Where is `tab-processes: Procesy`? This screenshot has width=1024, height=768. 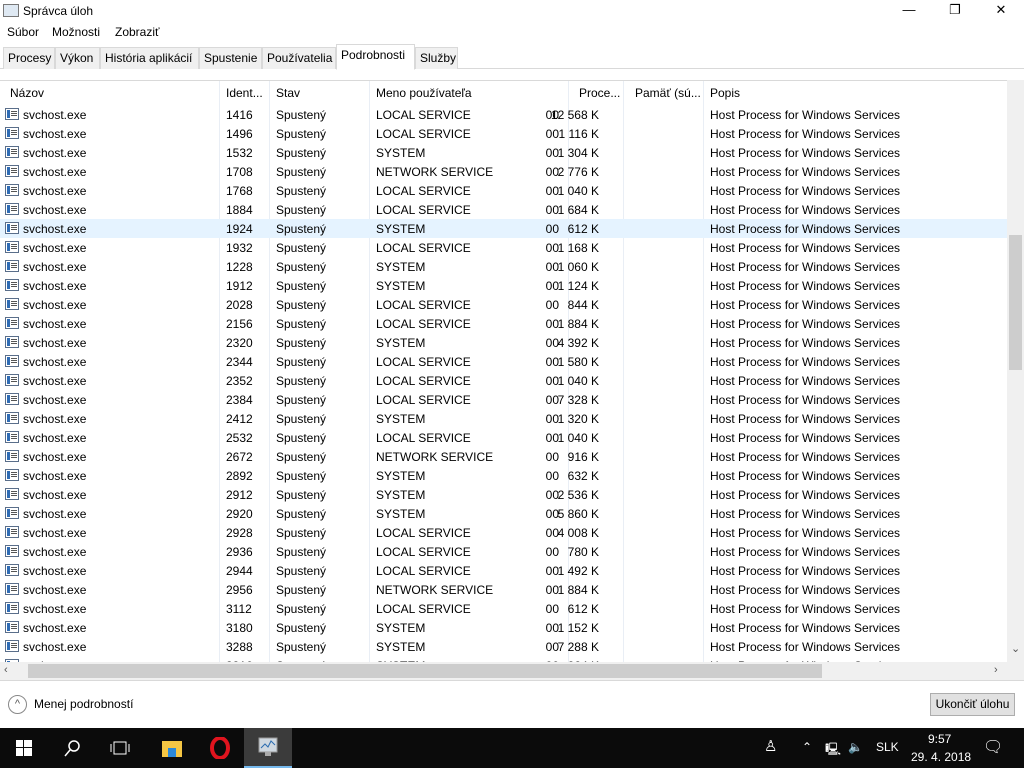
tab-processes: Procesy is located at coordinates (29, 58).